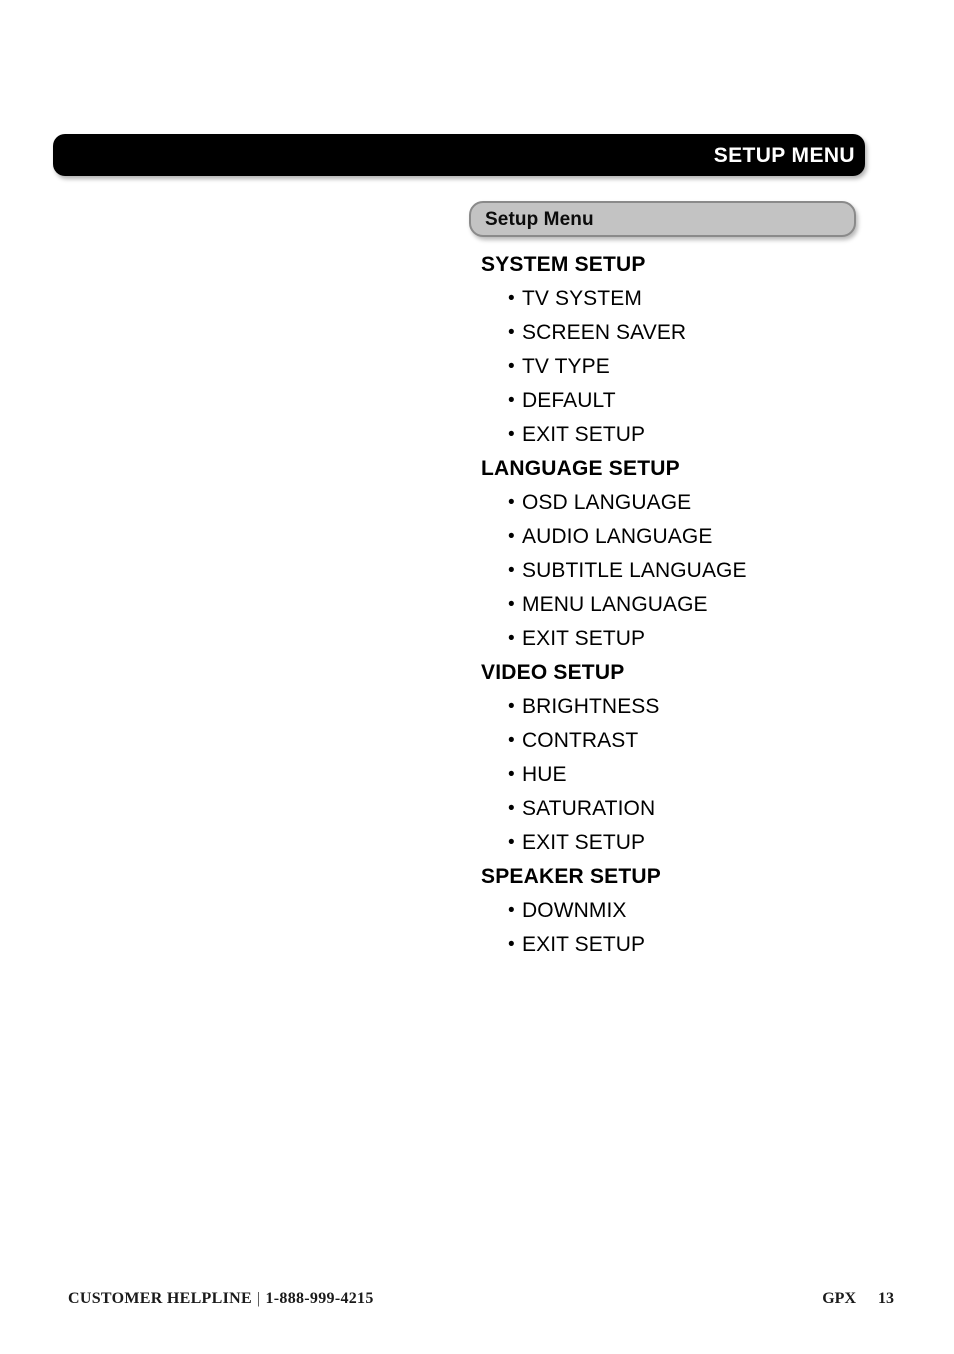 This screenshot has height=1354, width=954. What do you see at coordinates (319, 1298) in the screenshot?
I see `footer-phone-number: 1-888-999-4215` at bounding box center [319, 1298].